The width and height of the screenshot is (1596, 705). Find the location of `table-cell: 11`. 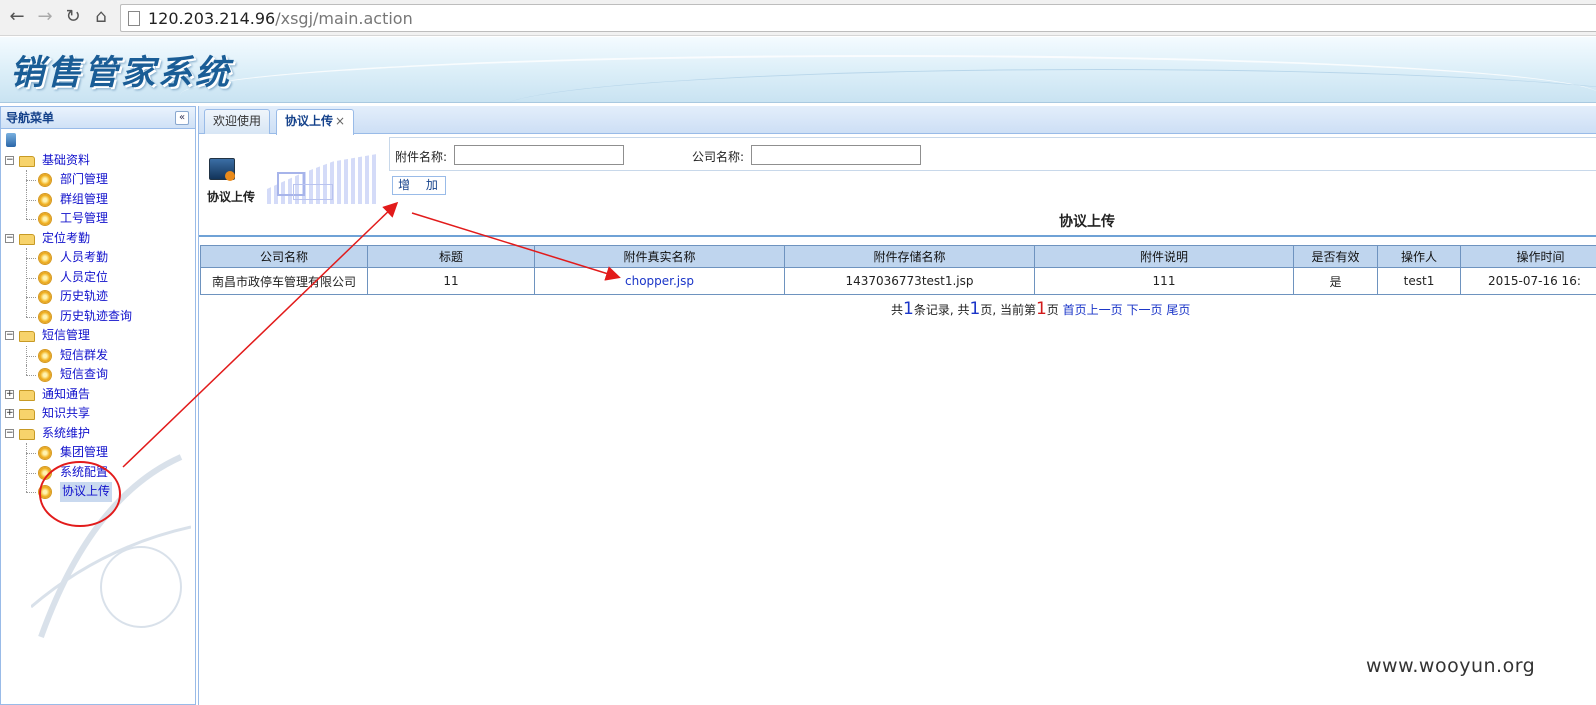

table-cell: 11 is located at coordinates (451, 281).